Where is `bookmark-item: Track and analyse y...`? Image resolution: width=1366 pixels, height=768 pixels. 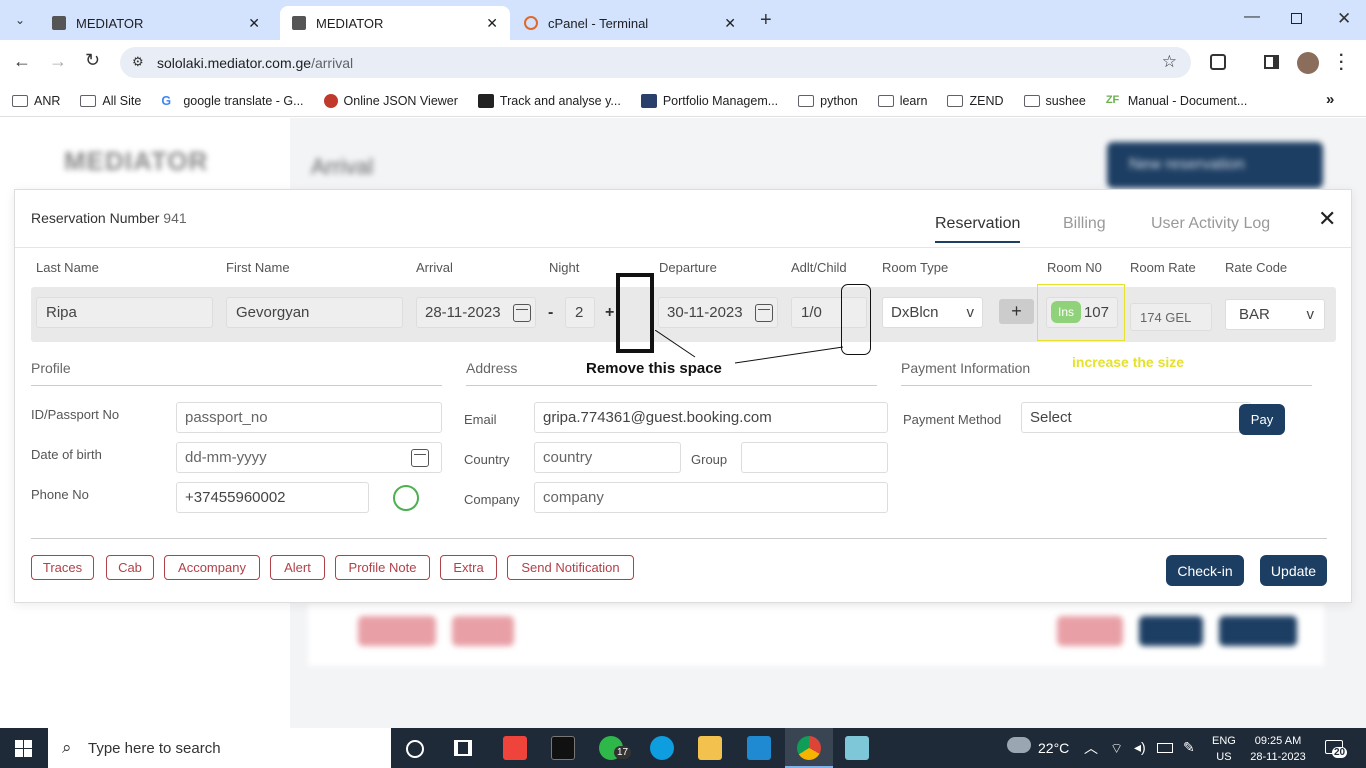
bookmark-item: Track and analyse y... is located at coordinates (549, 100).